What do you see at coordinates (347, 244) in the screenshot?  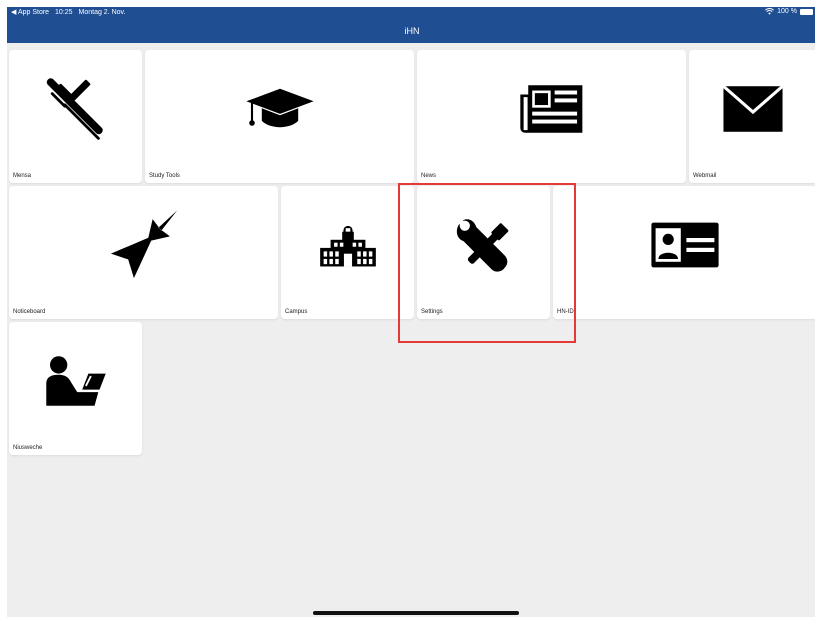 I see `school-building-icon` at bounding box center [347, 244].